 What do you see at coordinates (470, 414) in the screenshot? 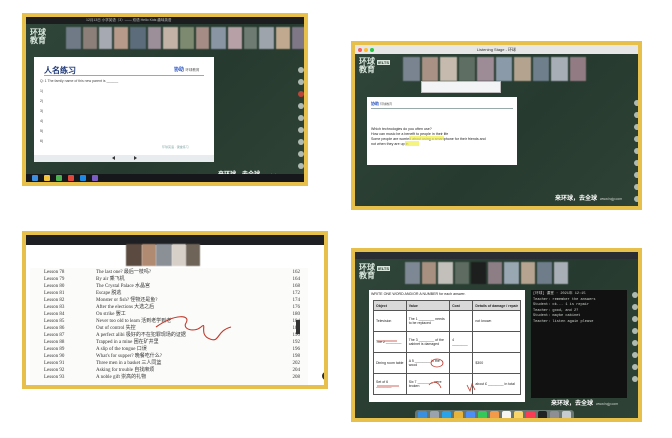
I see `mail-icon` at bounding box center [470, 414].